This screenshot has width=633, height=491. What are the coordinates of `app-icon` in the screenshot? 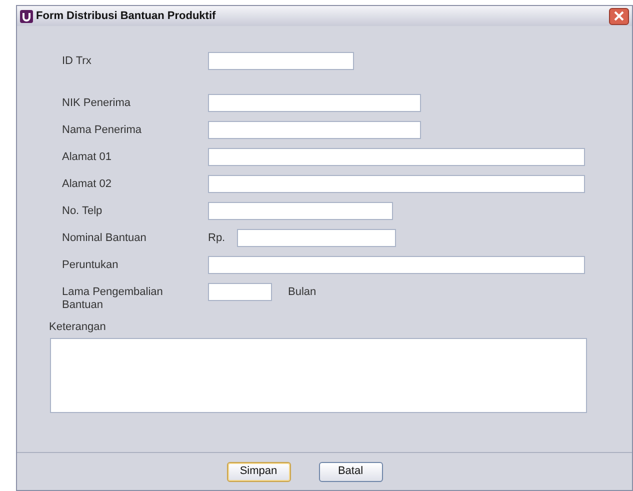 It's located at (26, 16).